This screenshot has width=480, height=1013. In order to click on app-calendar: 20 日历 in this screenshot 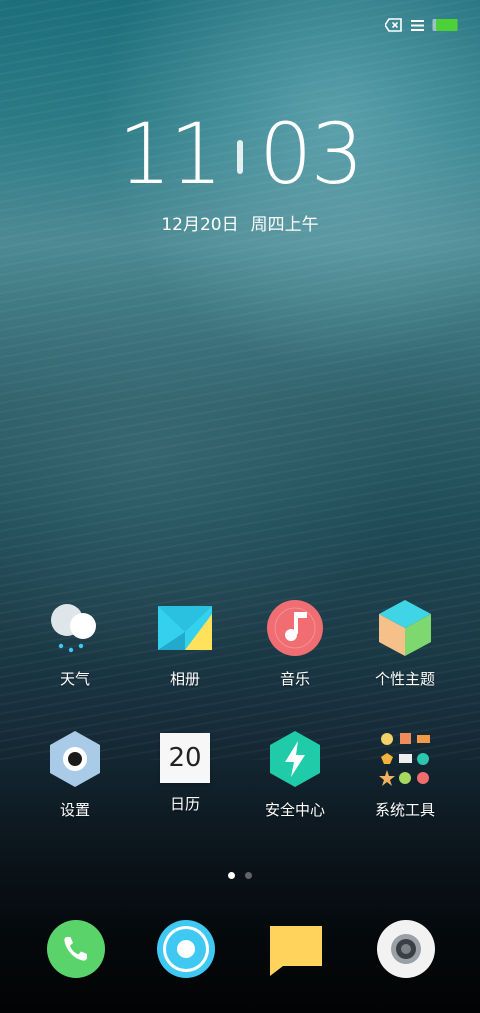, I will do `click(185, 771)`.